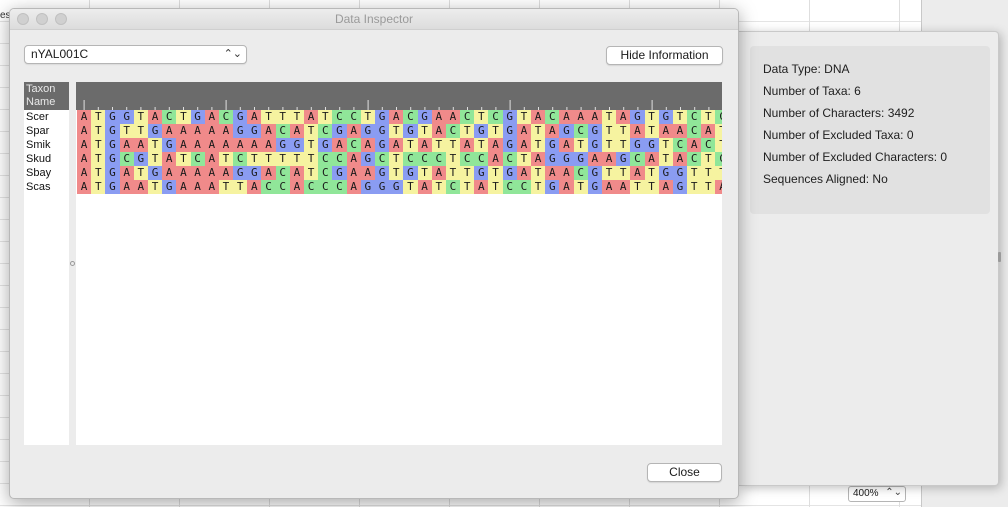 This screenshot has width=1008, height=507. I want to click on taxon-name: Scer, so click(46, 117).